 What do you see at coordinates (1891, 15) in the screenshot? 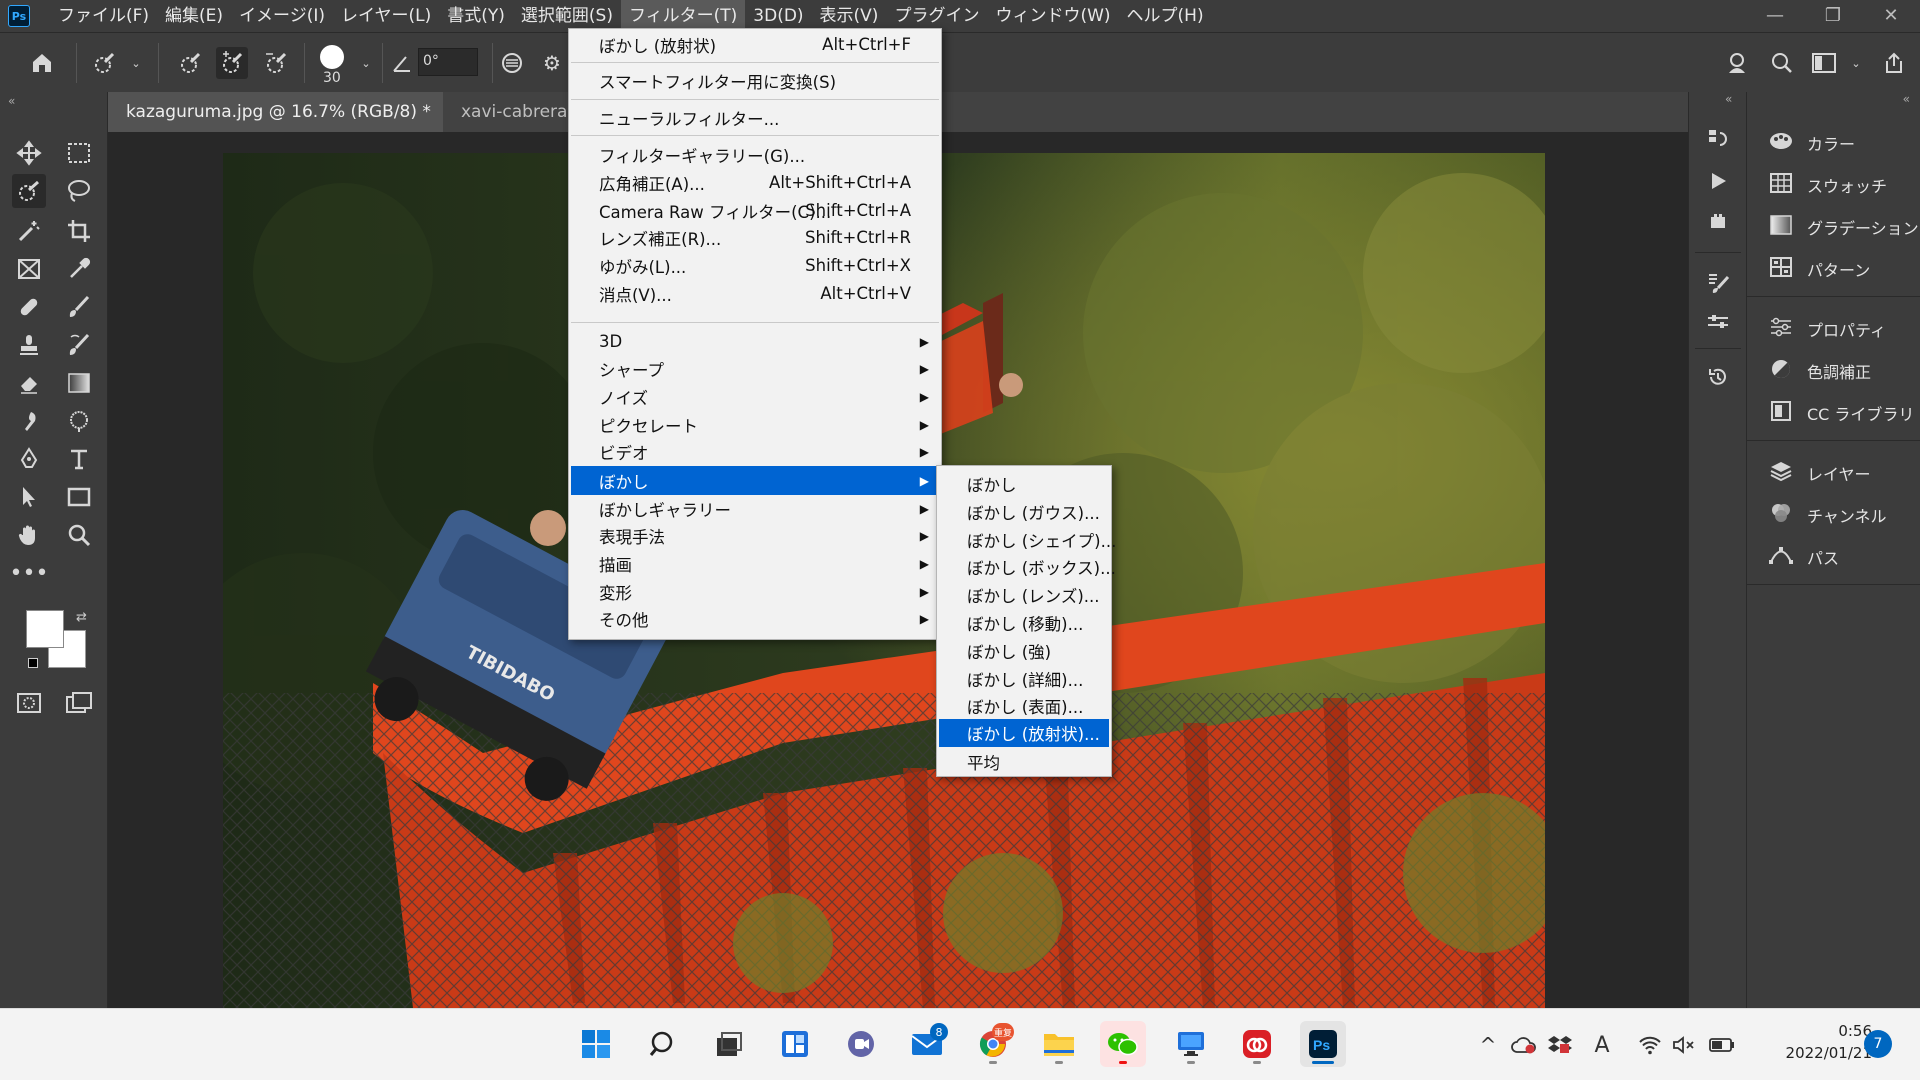
I see `close-button: ✕` at bounding box center [1891, 15].